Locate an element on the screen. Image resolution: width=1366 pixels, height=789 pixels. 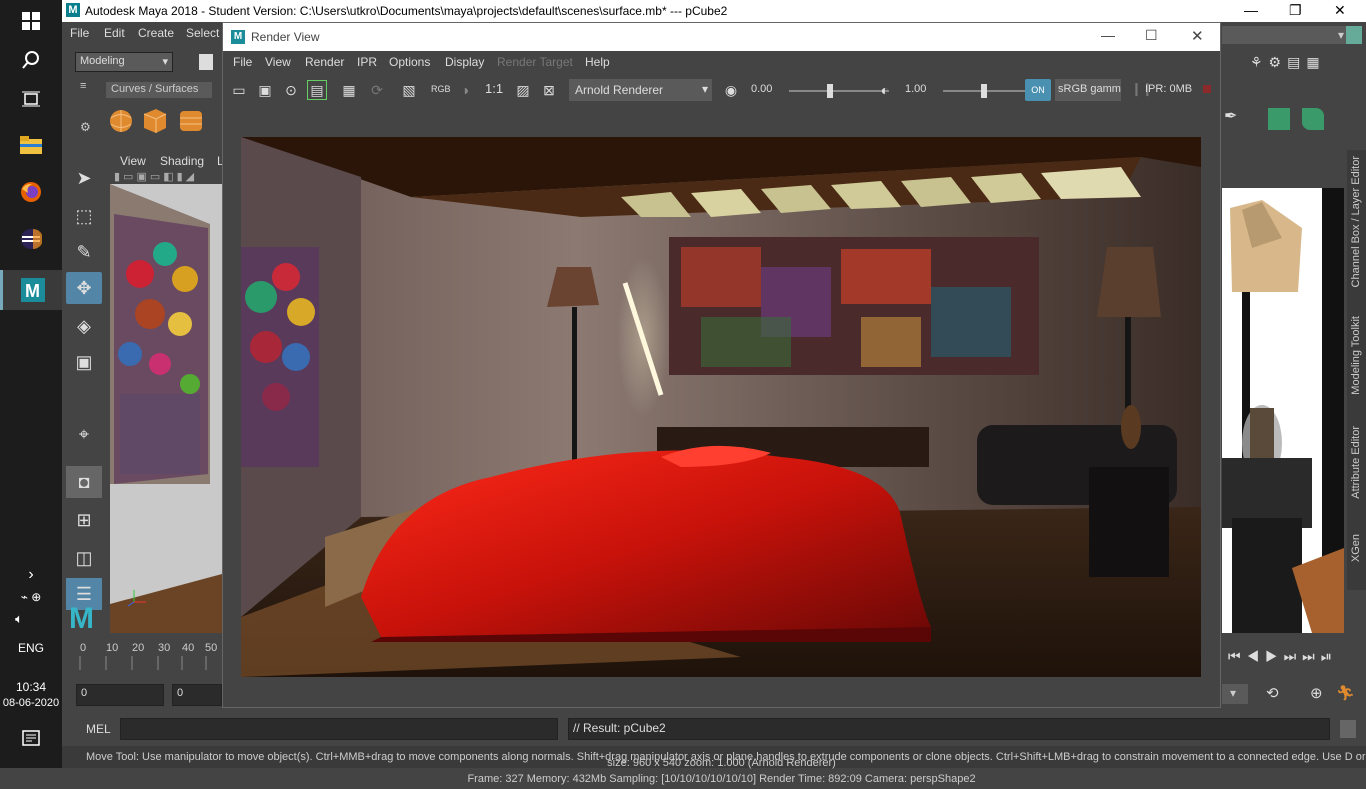
script-editor-icon is located at coordinates (1348, 729).